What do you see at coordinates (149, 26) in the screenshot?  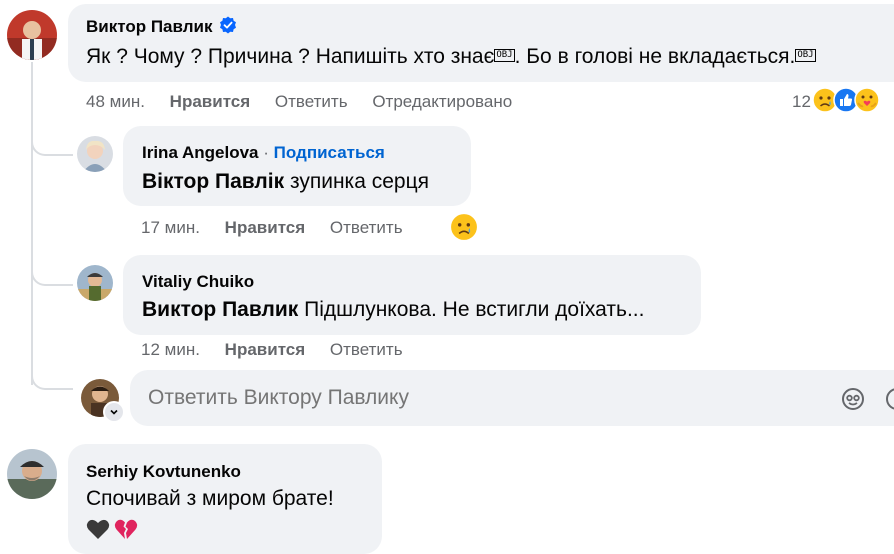 I see `comment-author-name: Виктор Павлик` at bounding box center [149, 26].